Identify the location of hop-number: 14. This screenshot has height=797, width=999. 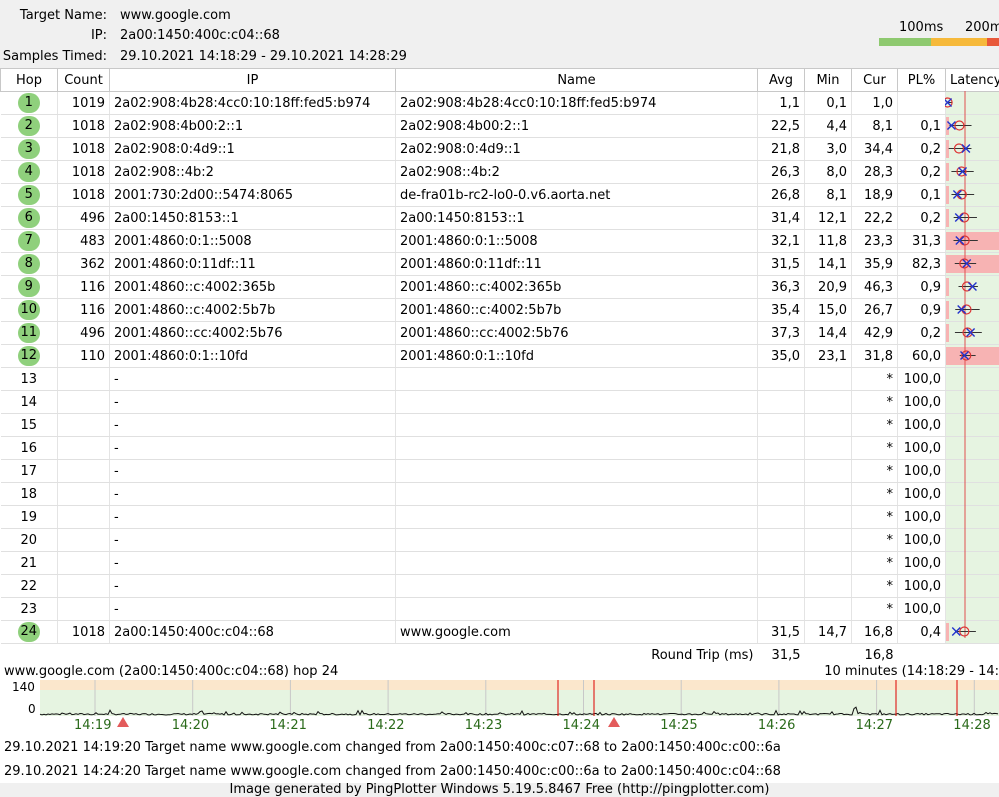
(29, 402).